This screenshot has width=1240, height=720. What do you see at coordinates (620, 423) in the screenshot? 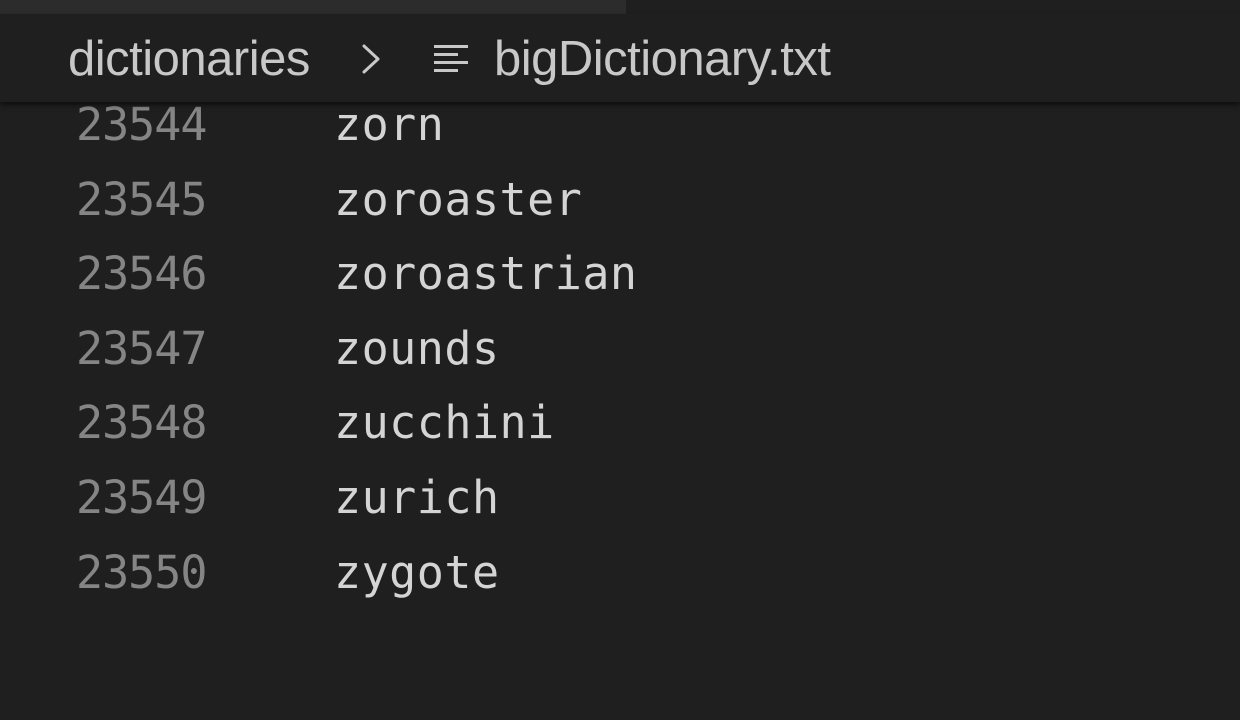
I see `editor-line: 23548 zucchini` at bounding box center [620, 423].